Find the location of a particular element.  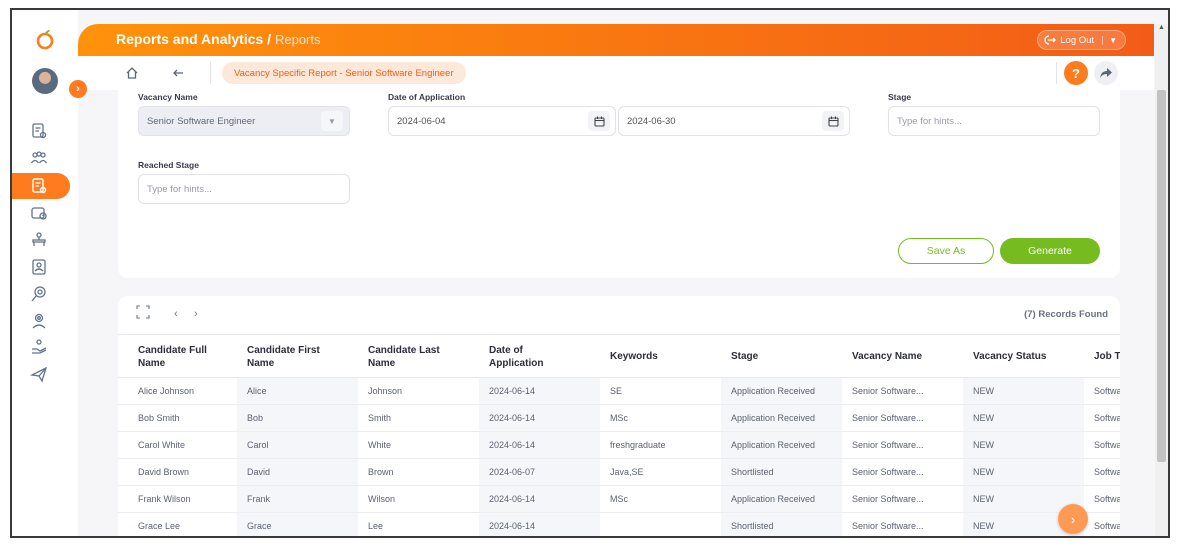

save-as-button: Save As is located at coordinates (946, 251).